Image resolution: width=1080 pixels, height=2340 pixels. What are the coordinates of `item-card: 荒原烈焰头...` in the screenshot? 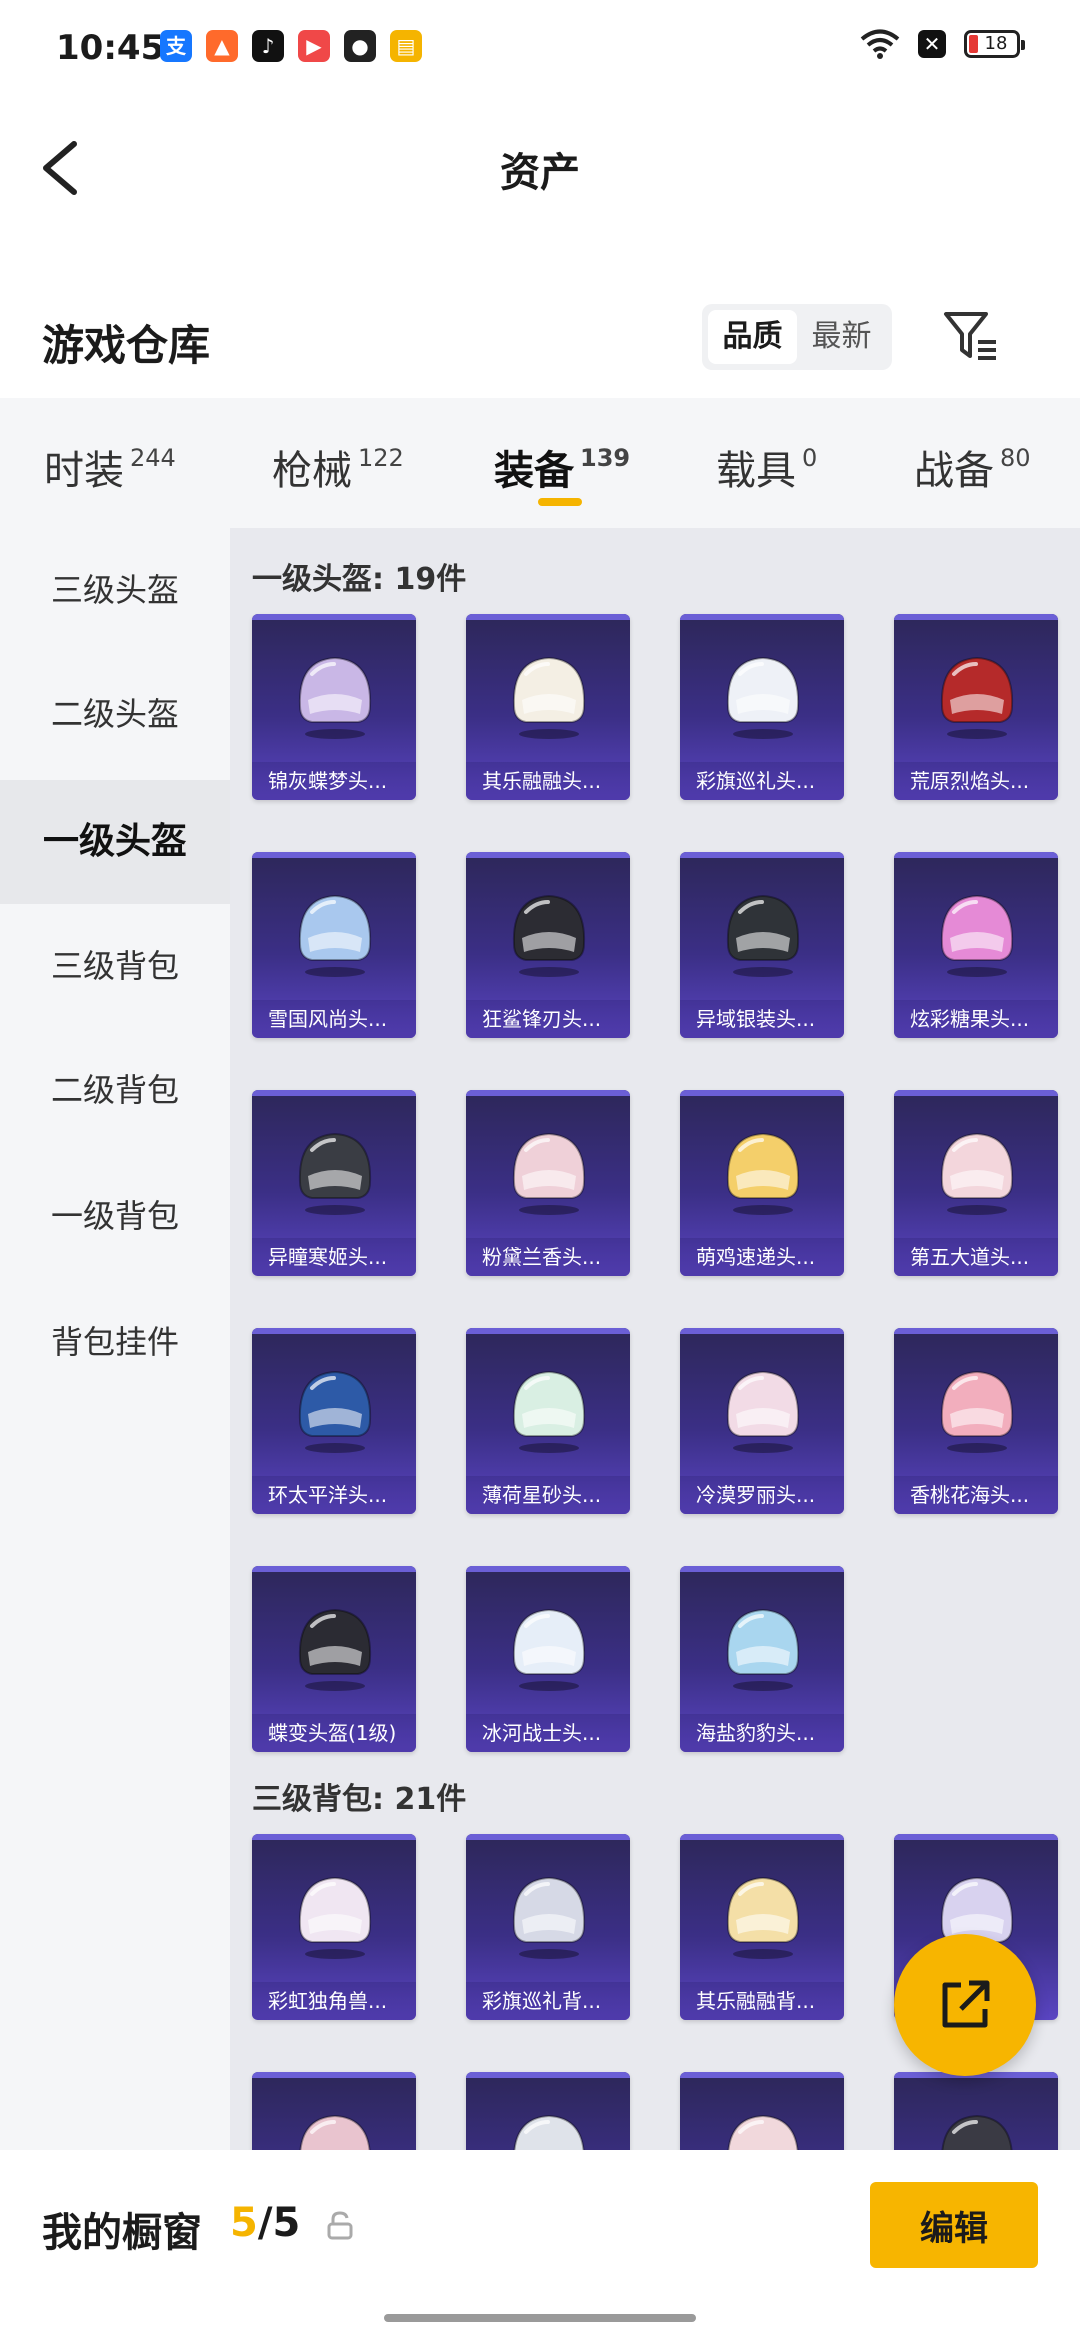 It's located at (976, 707).